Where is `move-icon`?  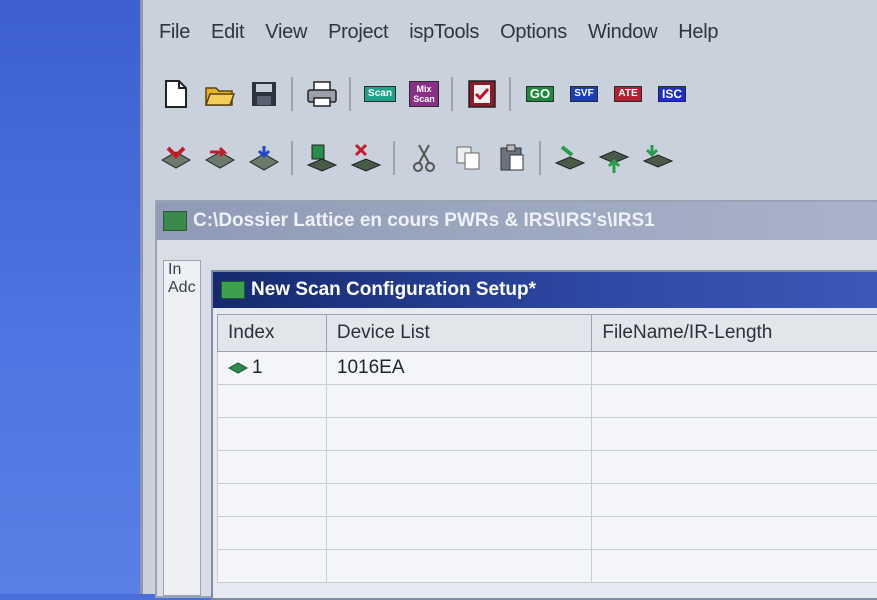
move-icon is located at coordinates (570, 158).